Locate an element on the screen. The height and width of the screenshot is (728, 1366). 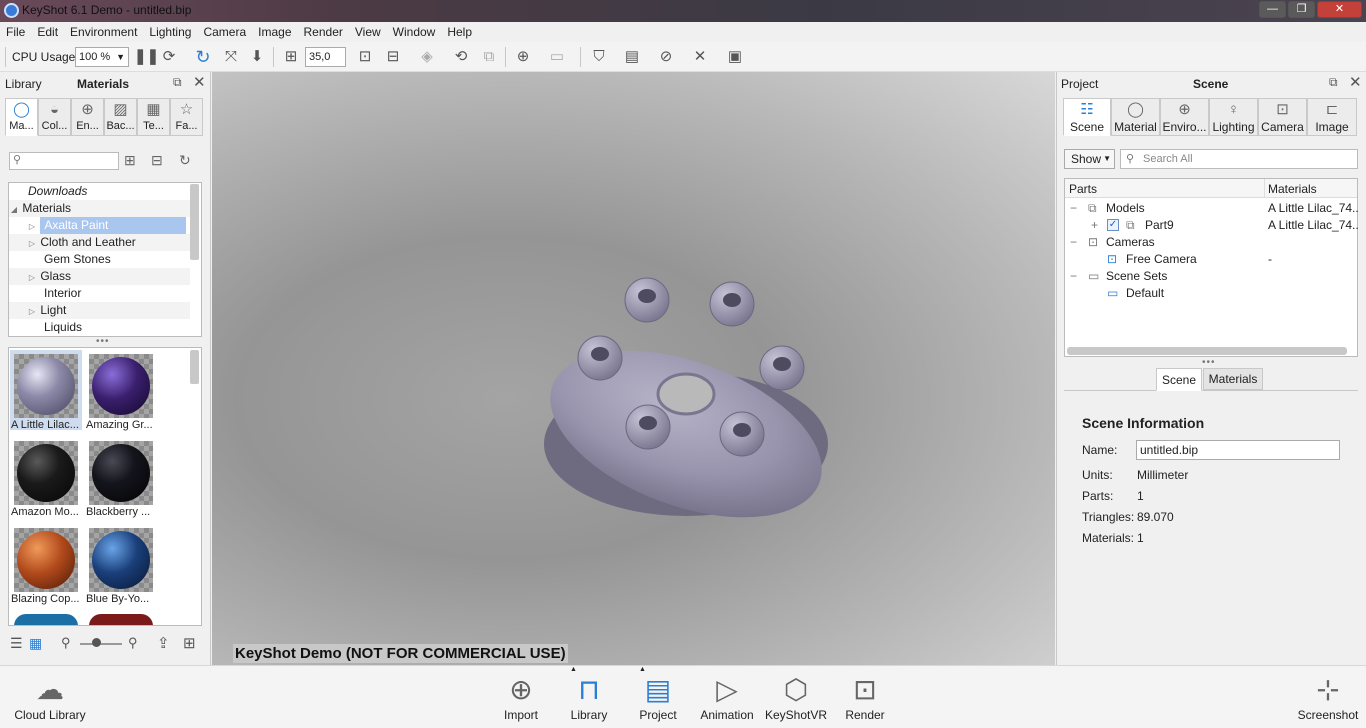
tree-item-liquids: Liquids is located at coordinates (99, 327).